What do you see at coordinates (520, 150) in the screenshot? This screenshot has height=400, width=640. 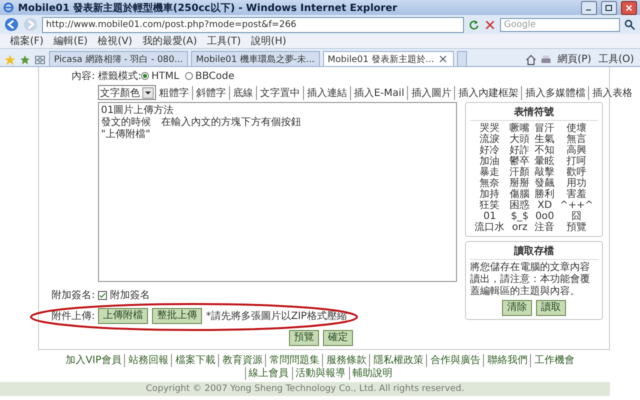 I see `emoticon-link: 好詐` at bounding box center [520, 150].